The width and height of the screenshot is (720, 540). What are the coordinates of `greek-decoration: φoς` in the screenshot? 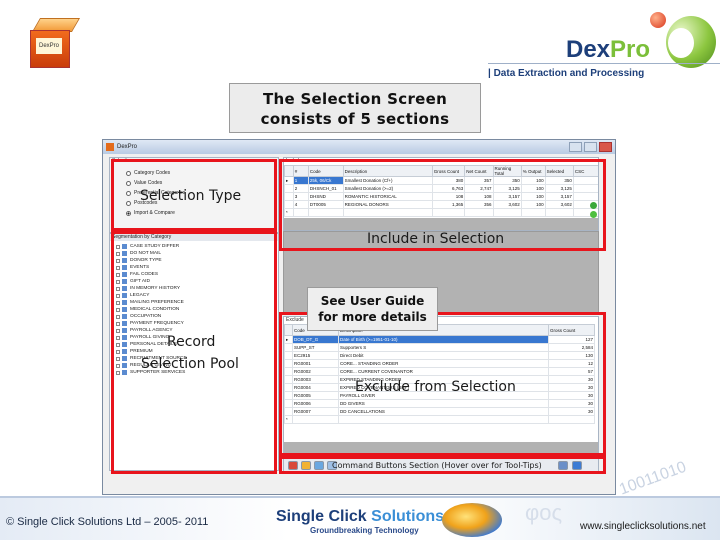 It's located at (544, 512).